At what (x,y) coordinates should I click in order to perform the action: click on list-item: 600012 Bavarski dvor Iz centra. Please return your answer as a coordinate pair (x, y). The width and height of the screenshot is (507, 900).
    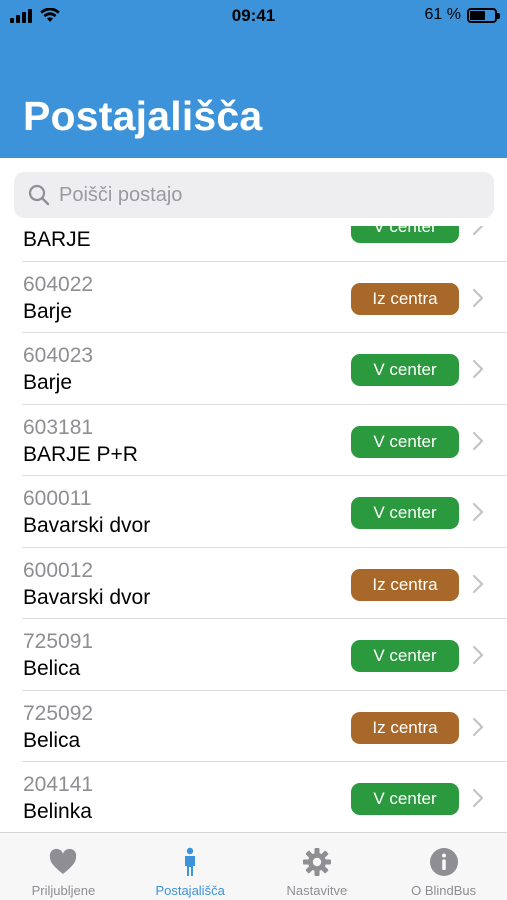
    Looking at the image, I should click on (264, 583).